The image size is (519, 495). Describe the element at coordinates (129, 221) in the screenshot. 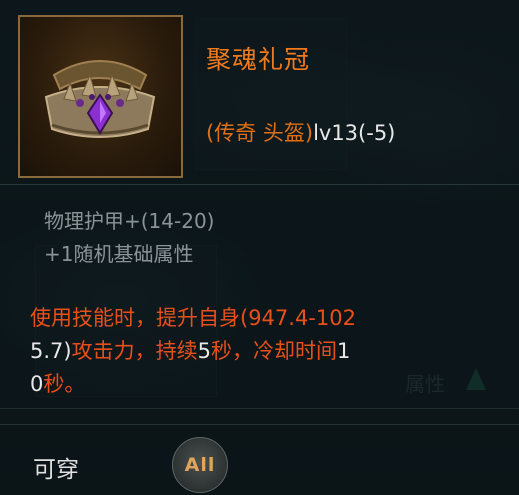

I see `stat-armor: 物理护甲+(14-20)` at that location.